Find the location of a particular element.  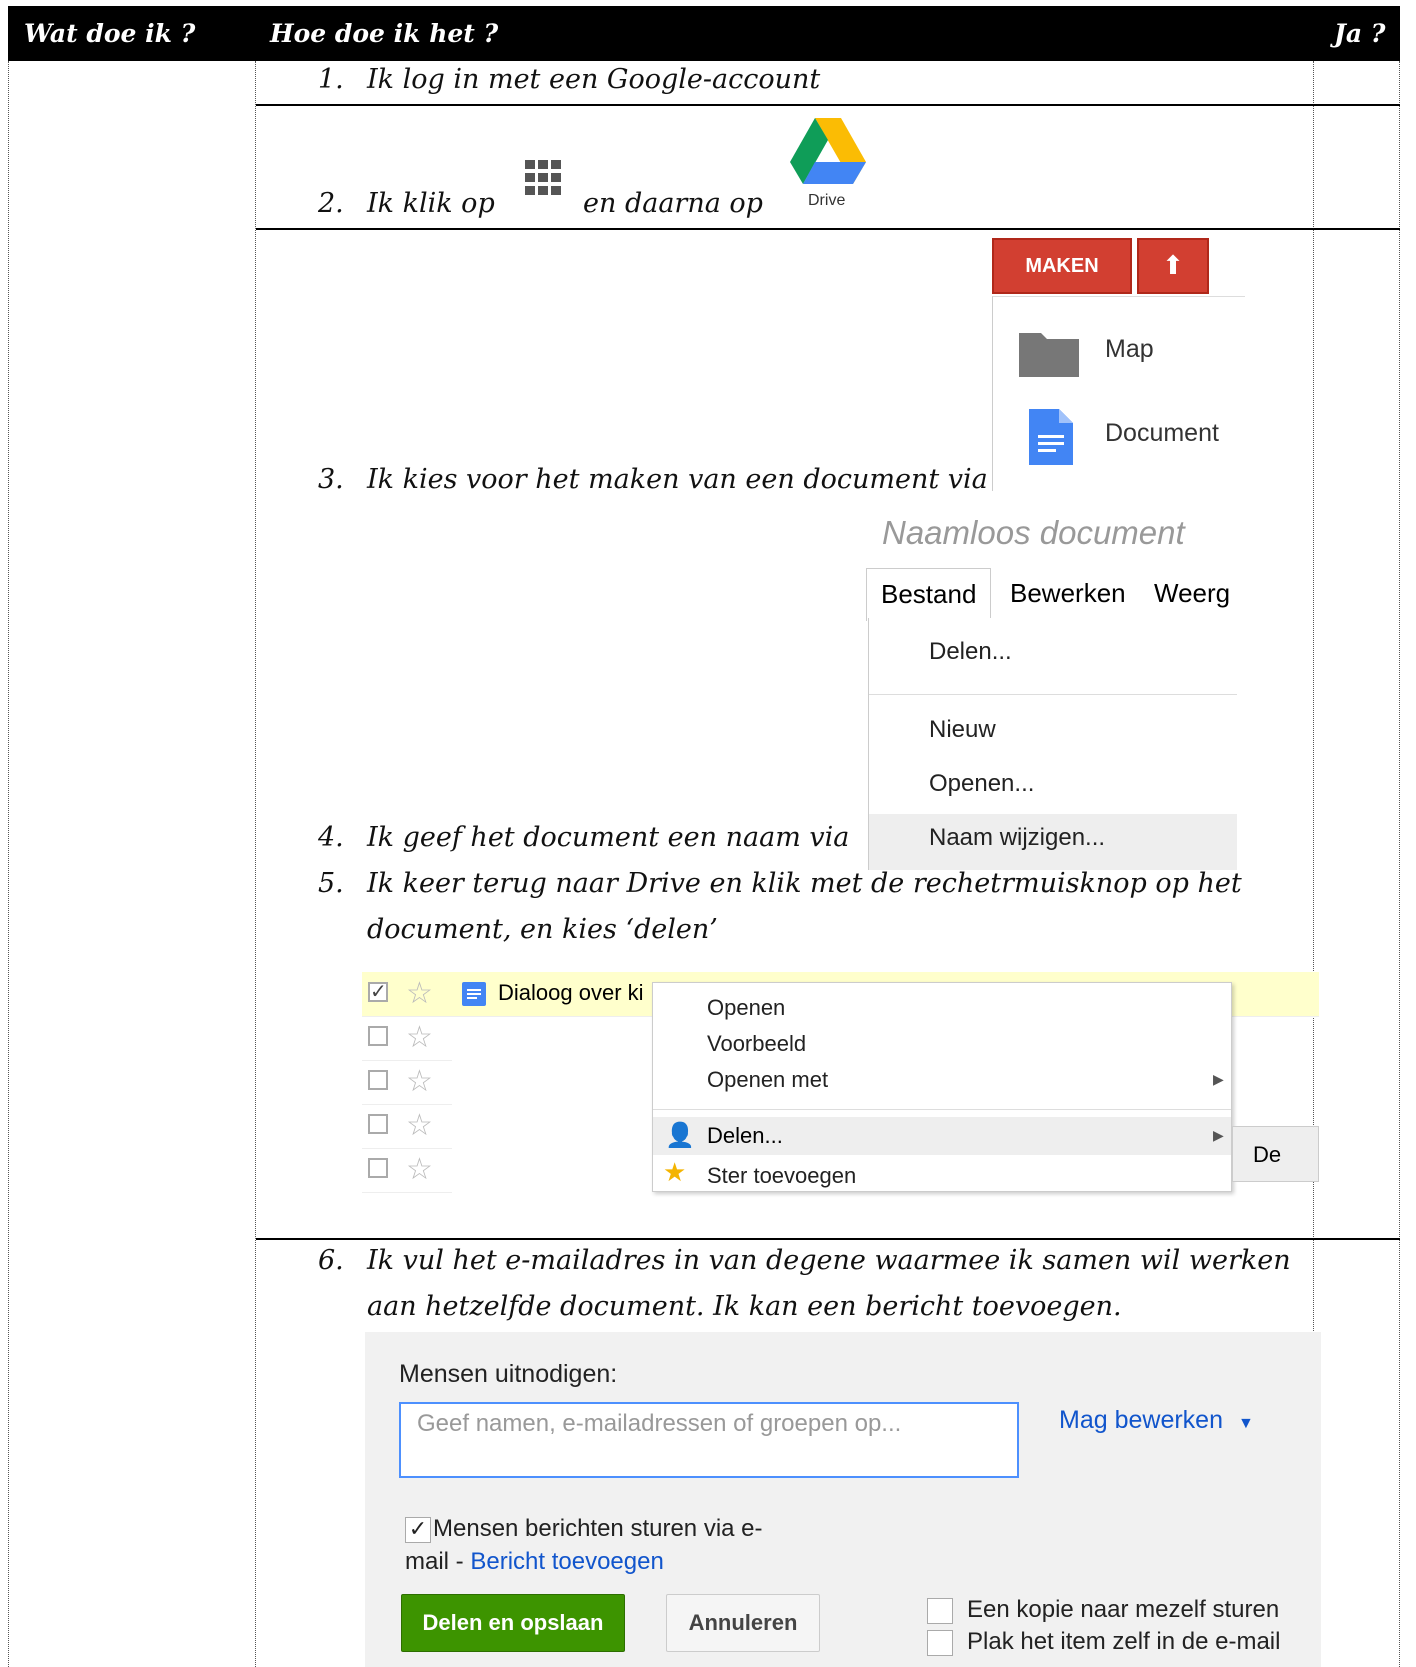

notify-label: Mensen berichten sturen via e- is located at coordinates (598, 1528).